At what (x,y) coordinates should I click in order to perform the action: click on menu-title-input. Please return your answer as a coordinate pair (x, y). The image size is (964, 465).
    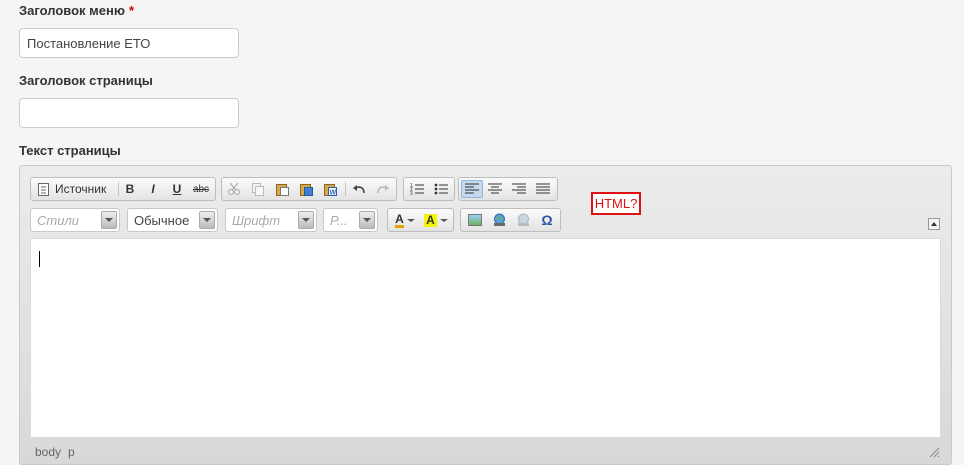
    Looking at the image, I should click on (129, 43).